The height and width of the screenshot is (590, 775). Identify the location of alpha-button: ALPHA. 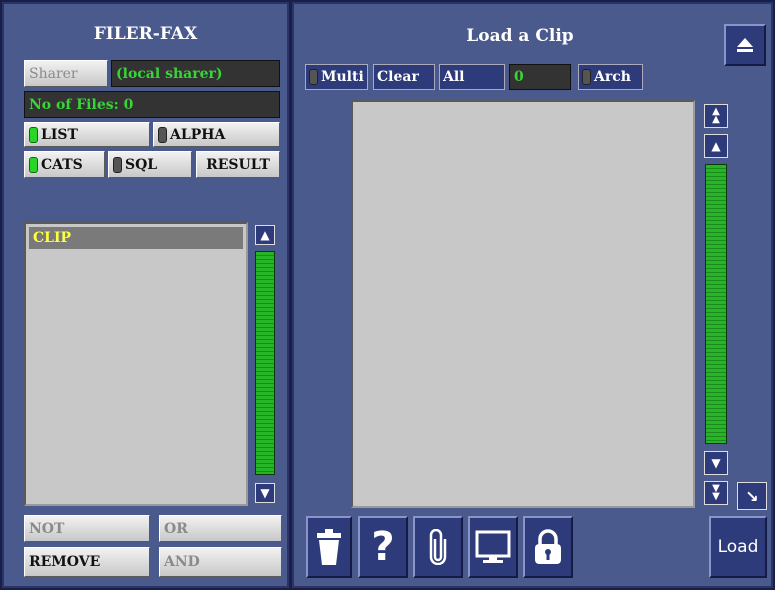
(216, 134).